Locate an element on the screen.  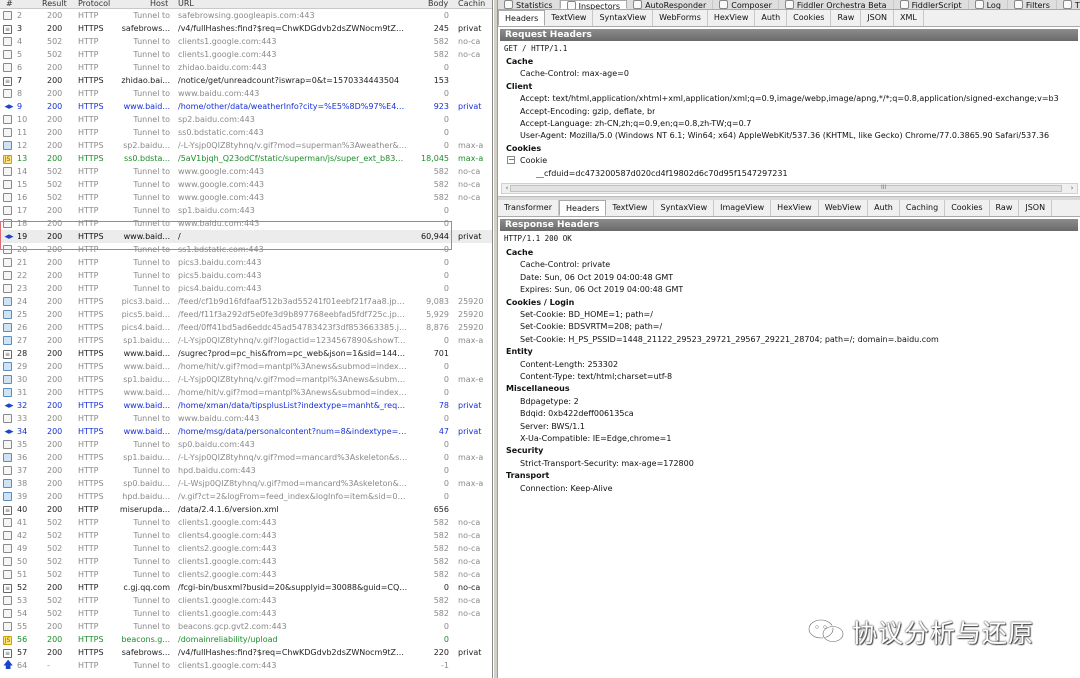
tab-statistics: Statistics is located at coordinates (529, 4).